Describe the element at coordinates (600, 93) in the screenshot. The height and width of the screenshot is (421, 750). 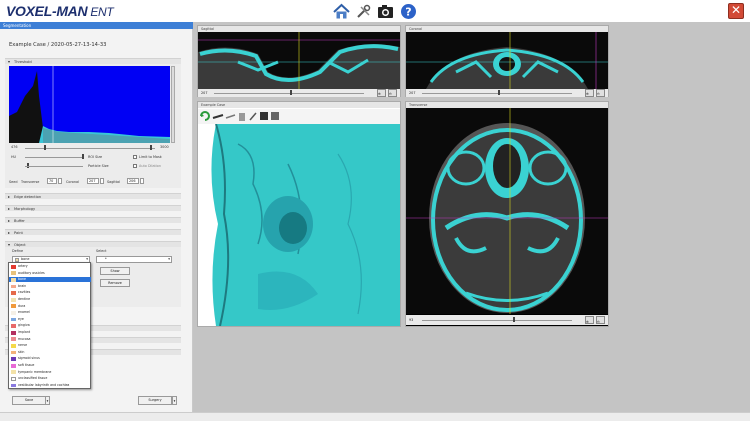
I see `coronal-zoom-out-button: ⊖` at that location.